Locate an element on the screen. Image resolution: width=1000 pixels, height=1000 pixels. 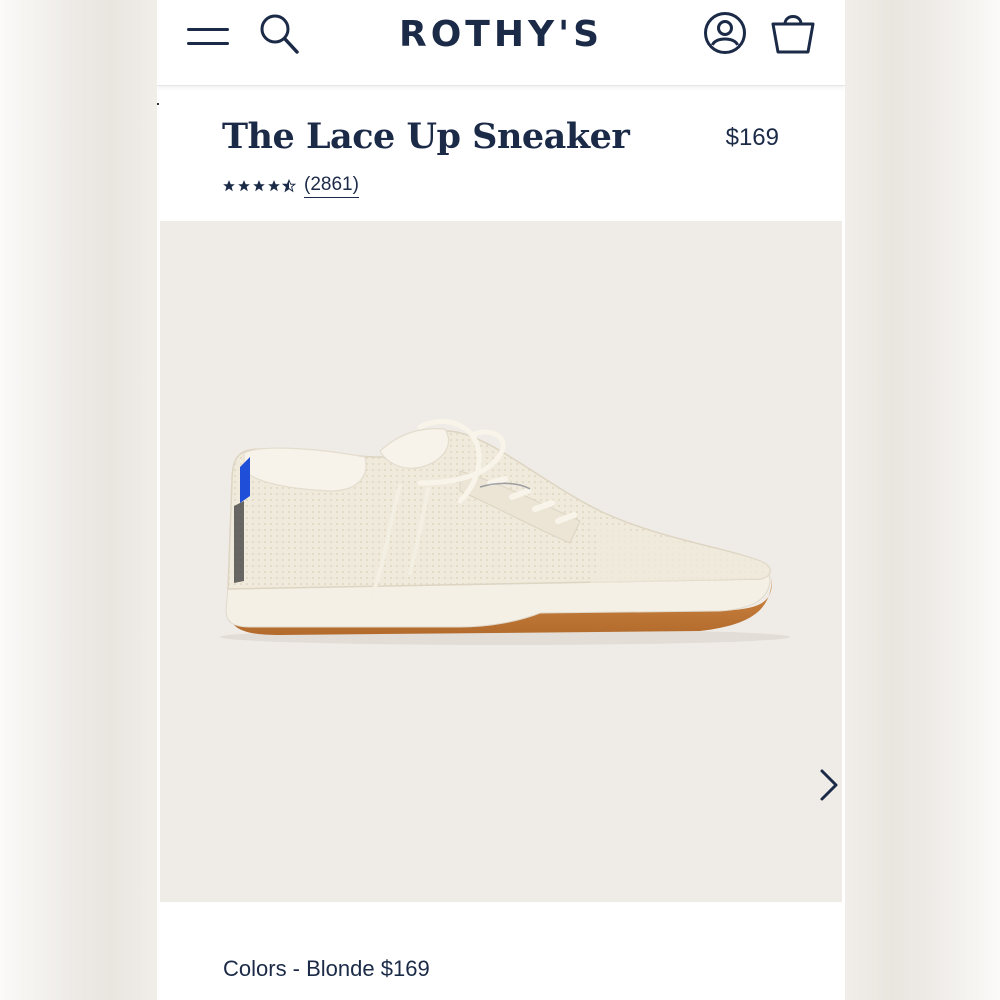
reviews-link: (2861) is located at coordinates (331, 186).